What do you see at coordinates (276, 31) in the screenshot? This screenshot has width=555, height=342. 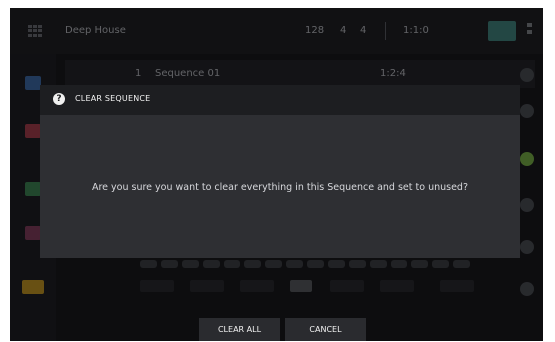 I see `top-bar: Deep House 128 4 4 1:1:0` at bounding box center [276, 31].